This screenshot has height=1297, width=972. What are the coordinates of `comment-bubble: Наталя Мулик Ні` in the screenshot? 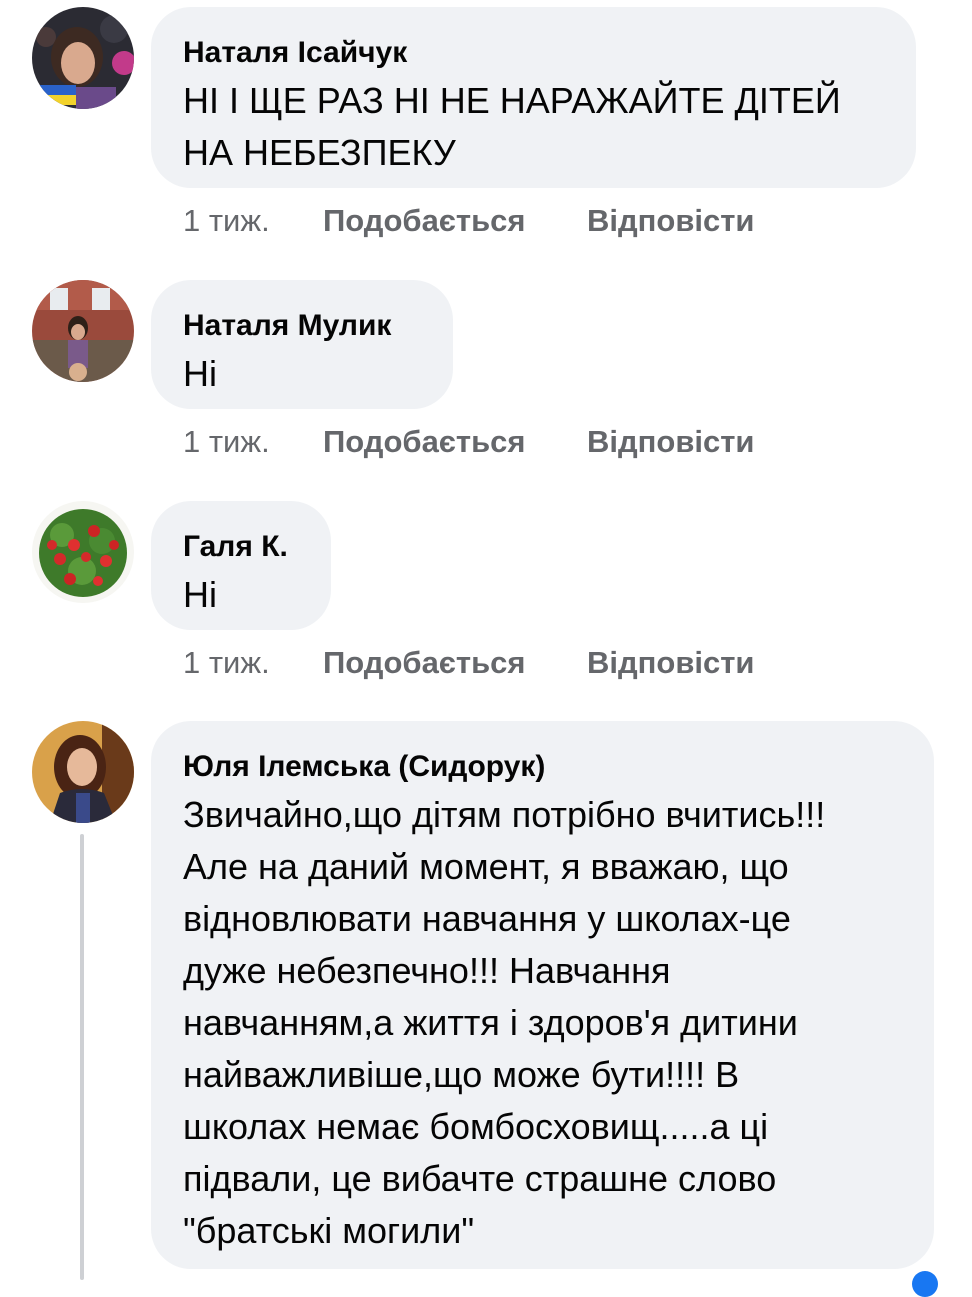 It's located at (302, 344).